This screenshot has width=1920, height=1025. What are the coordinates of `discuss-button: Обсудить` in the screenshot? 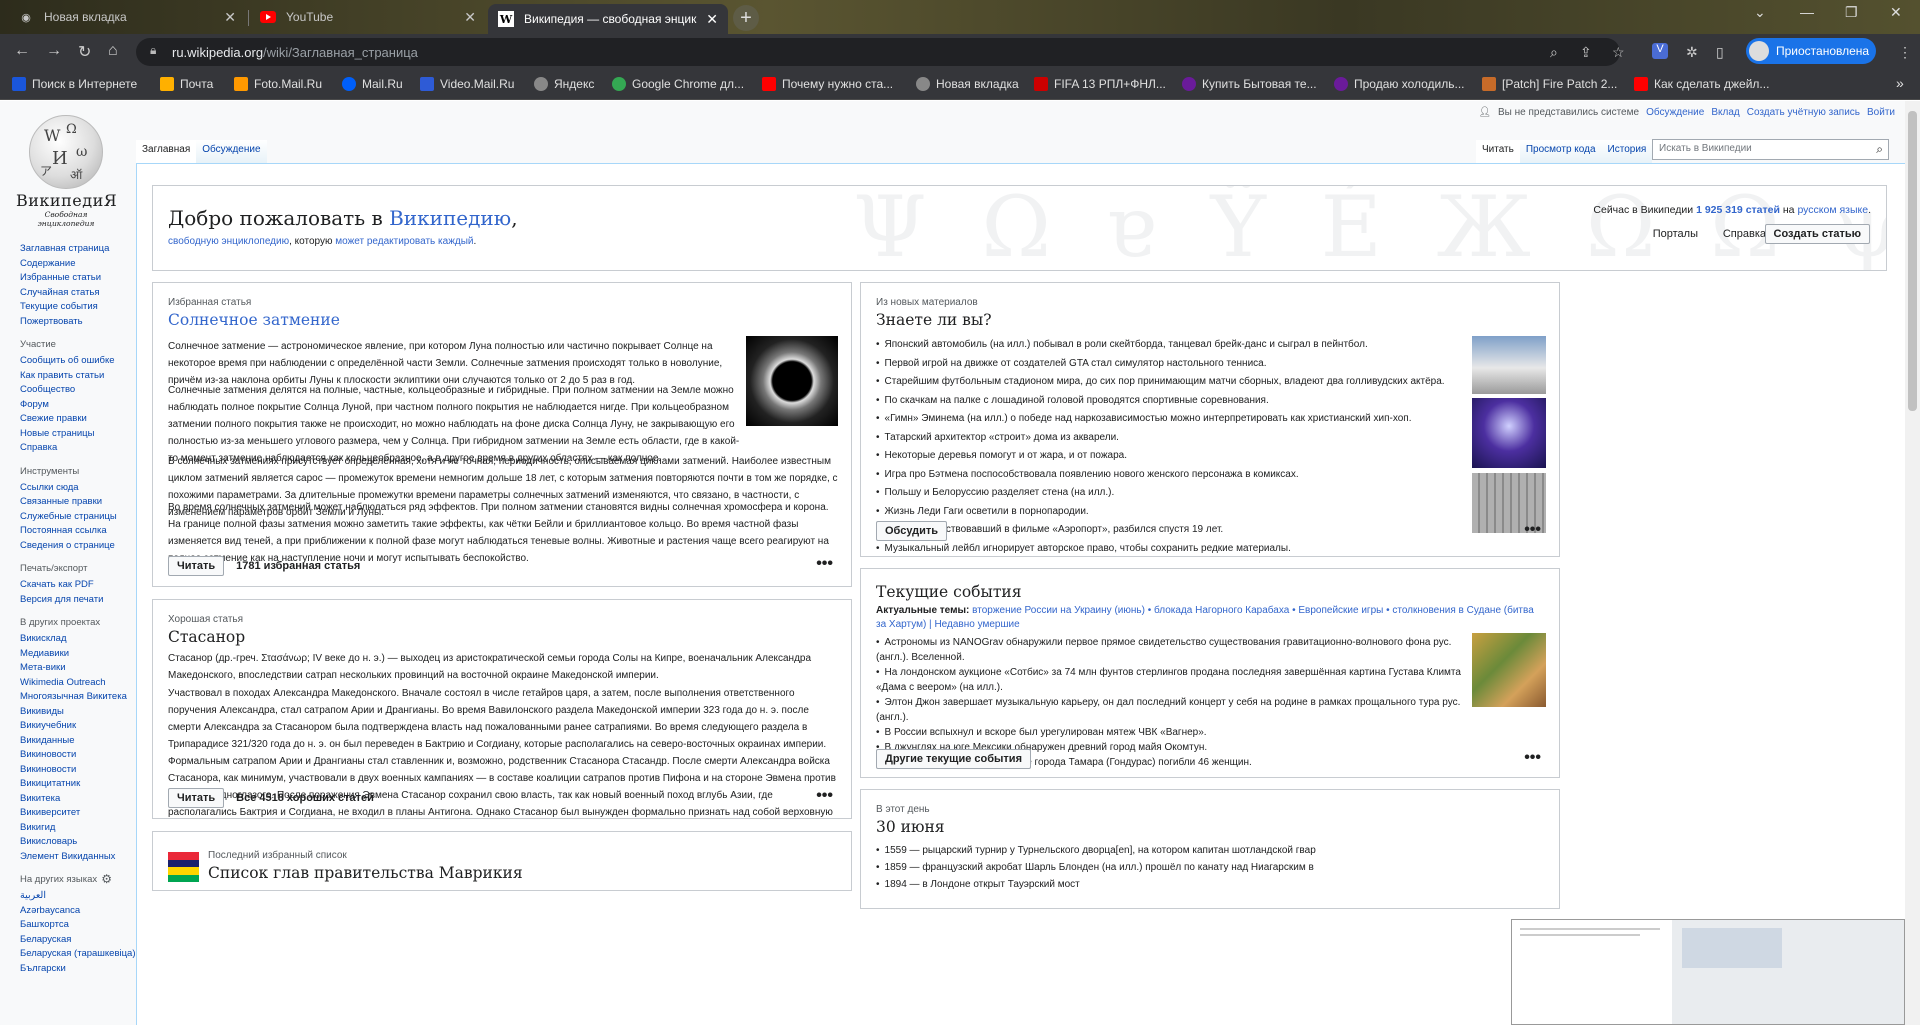 It's located at (912, 531).